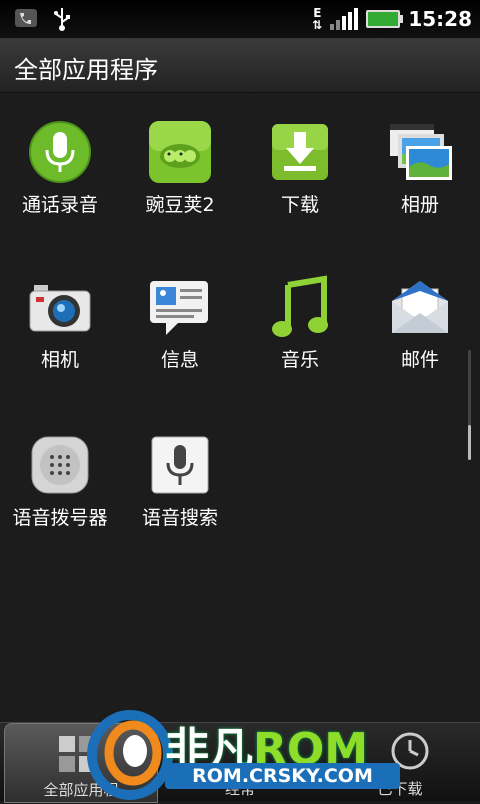  I want to click on app-label: 语音搜索, so click(179, 518).